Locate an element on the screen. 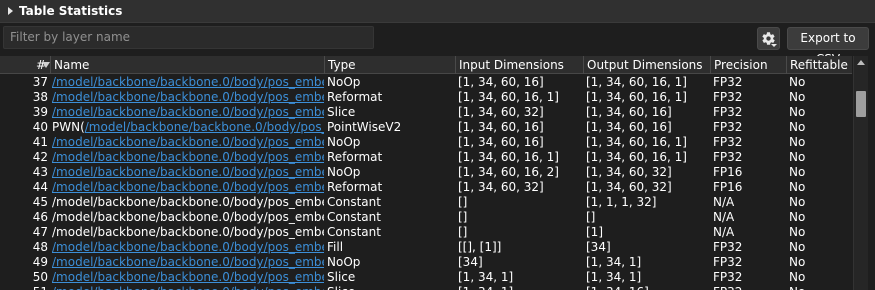 This screenshot has width=875, height=290. input-dimensions: [] is located at coordinates (463, 232).